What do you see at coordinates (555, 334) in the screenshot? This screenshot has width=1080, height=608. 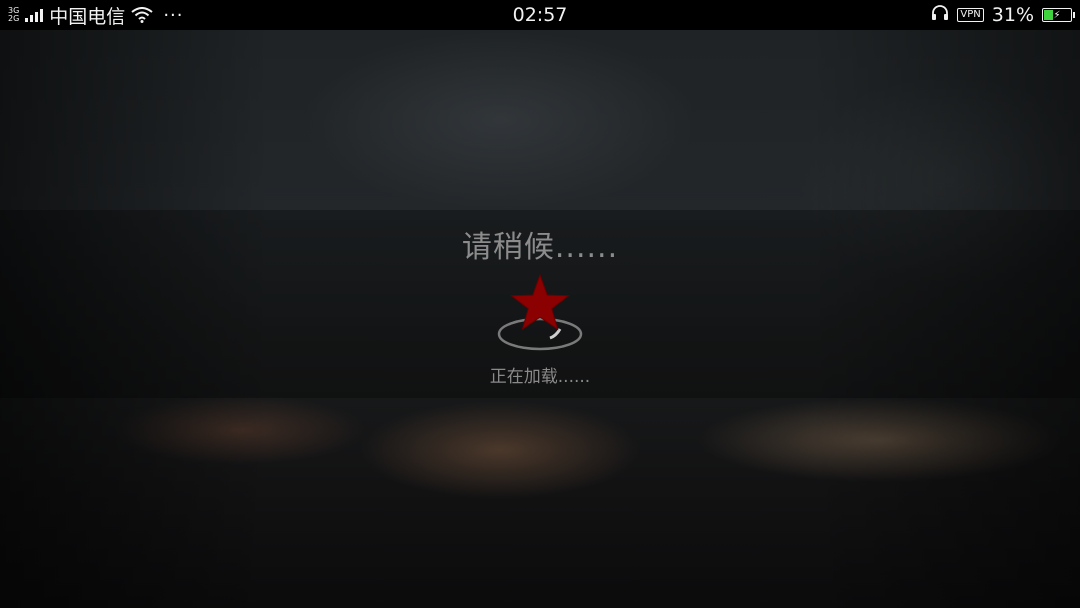 I see `spinner-arc-icon` at bounding box center [555, 334].